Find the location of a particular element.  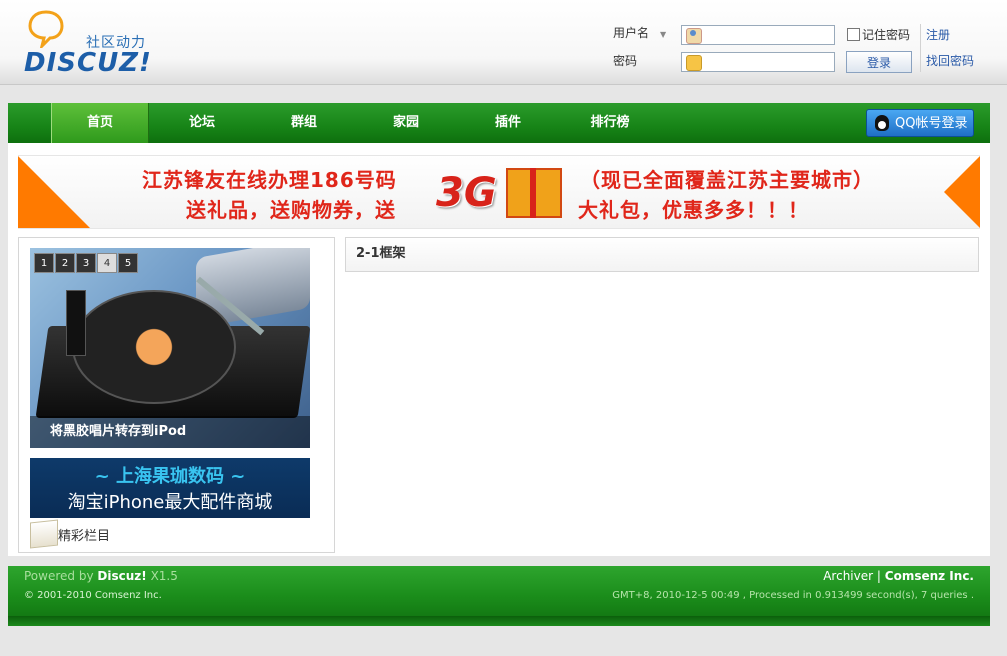

china-unicom-logo is located at coordinates (54, 192).